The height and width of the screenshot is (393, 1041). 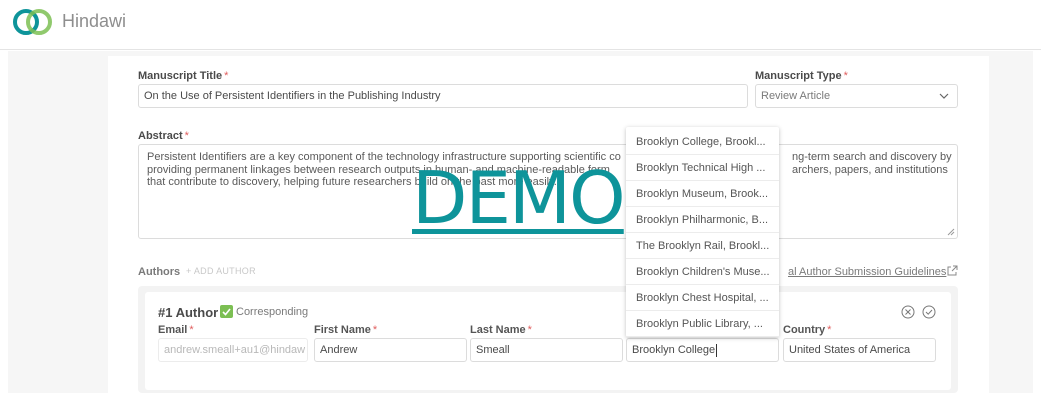 What do you see at coordinates (493, 350) in the screenshot?
I see `last-name-value: Smeall` at bounding box center [493, 350].